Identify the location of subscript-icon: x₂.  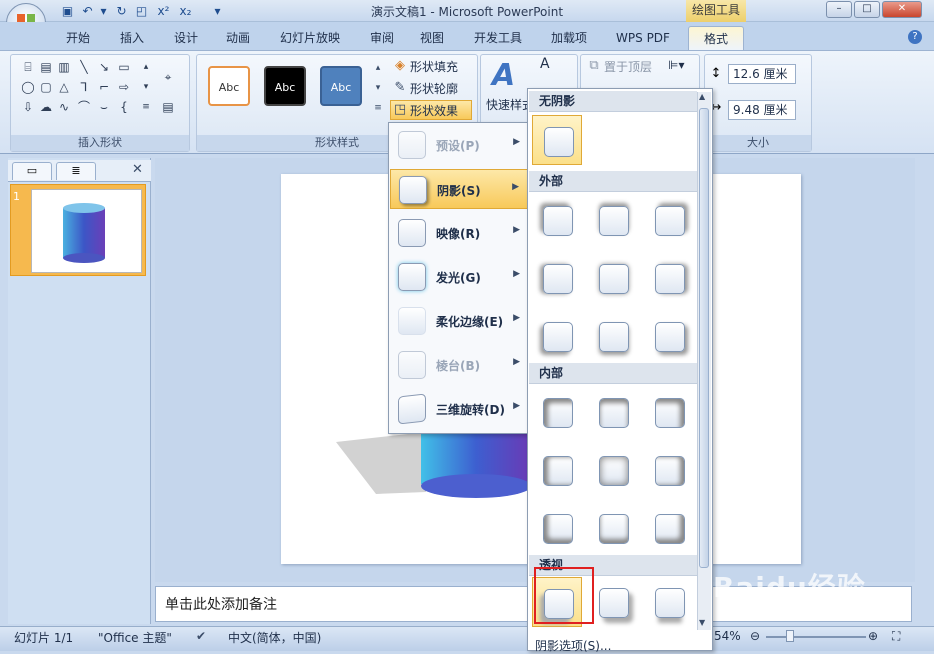
(185, 11).